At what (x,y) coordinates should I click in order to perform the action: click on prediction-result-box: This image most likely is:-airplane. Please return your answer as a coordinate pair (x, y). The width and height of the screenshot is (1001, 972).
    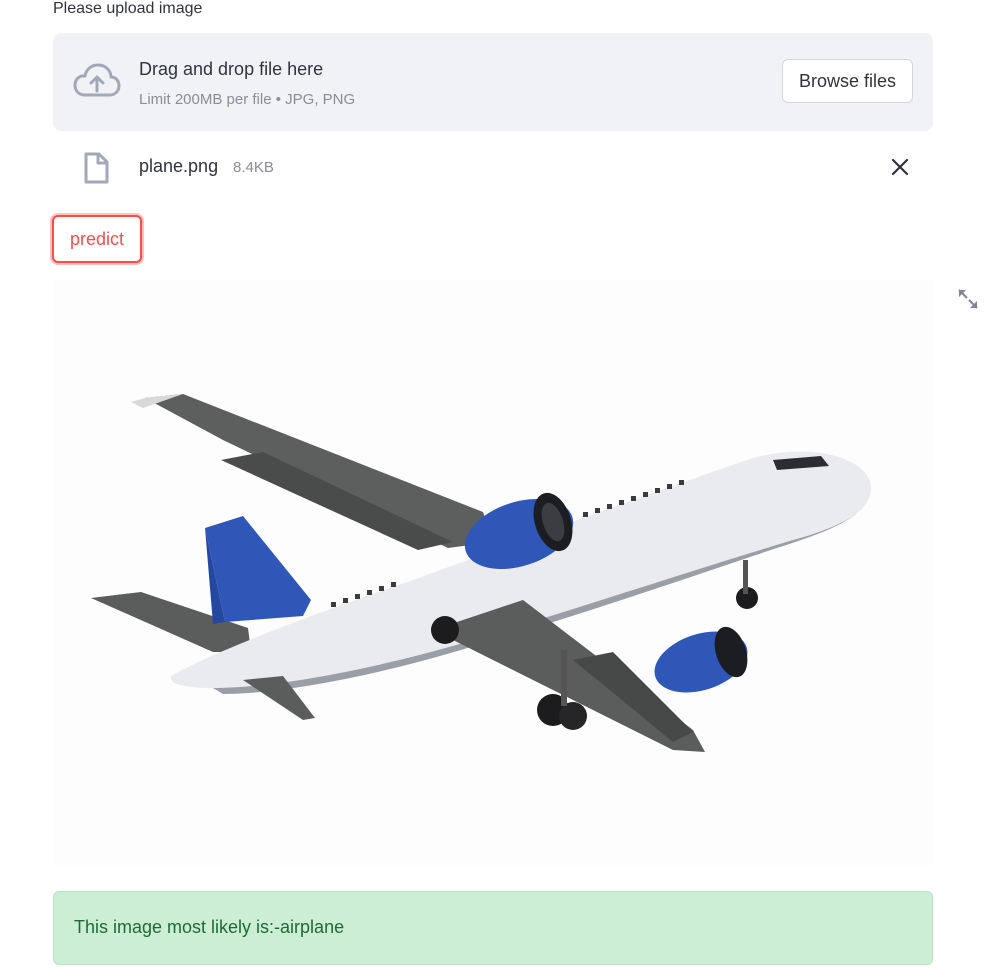
    Looking at the image, I should click on (493, 928).